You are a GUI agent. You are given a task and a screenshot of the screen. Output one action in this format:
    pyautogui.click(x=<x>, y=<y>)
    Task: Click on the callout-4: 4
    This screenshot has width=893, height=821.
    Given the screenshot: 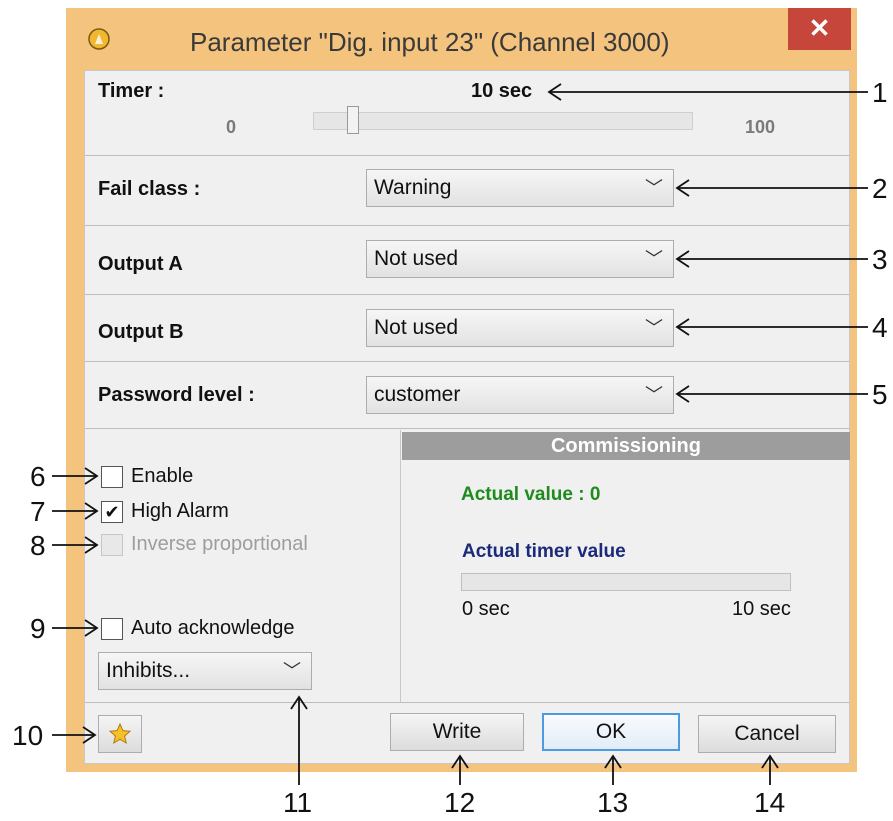 What is the action you would take?
    pyautogui.click(x=880, y=327)
    